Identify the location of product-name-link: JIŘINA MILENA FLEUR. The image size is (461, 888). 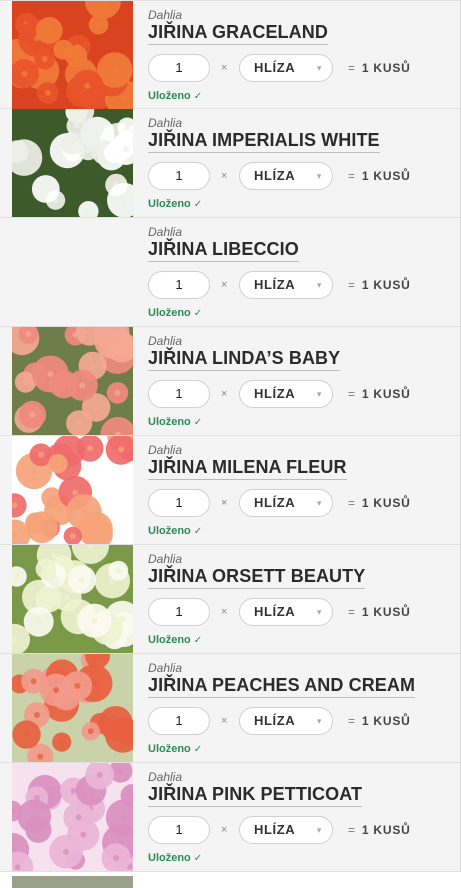
(247, 468).